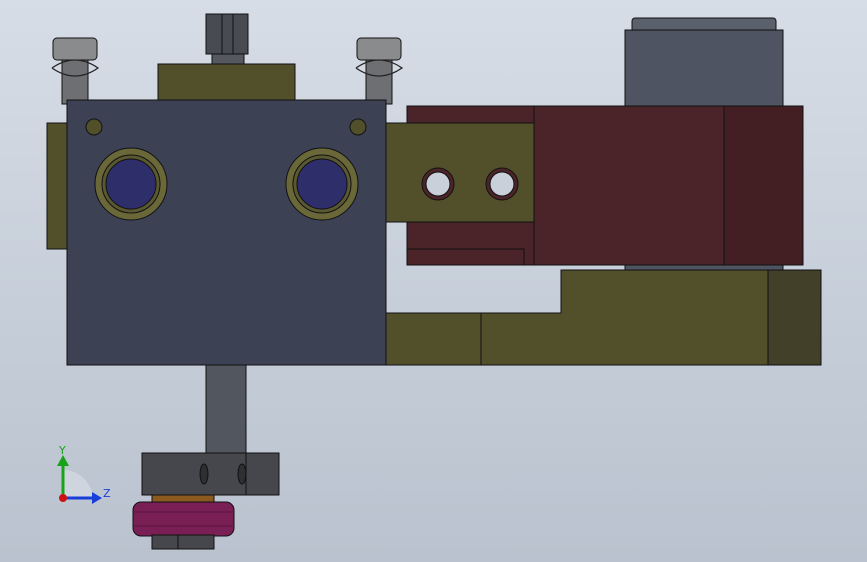 The width and height of the screenshot is (867, 562). I want to click on lower-clamp, so click(210, 474).